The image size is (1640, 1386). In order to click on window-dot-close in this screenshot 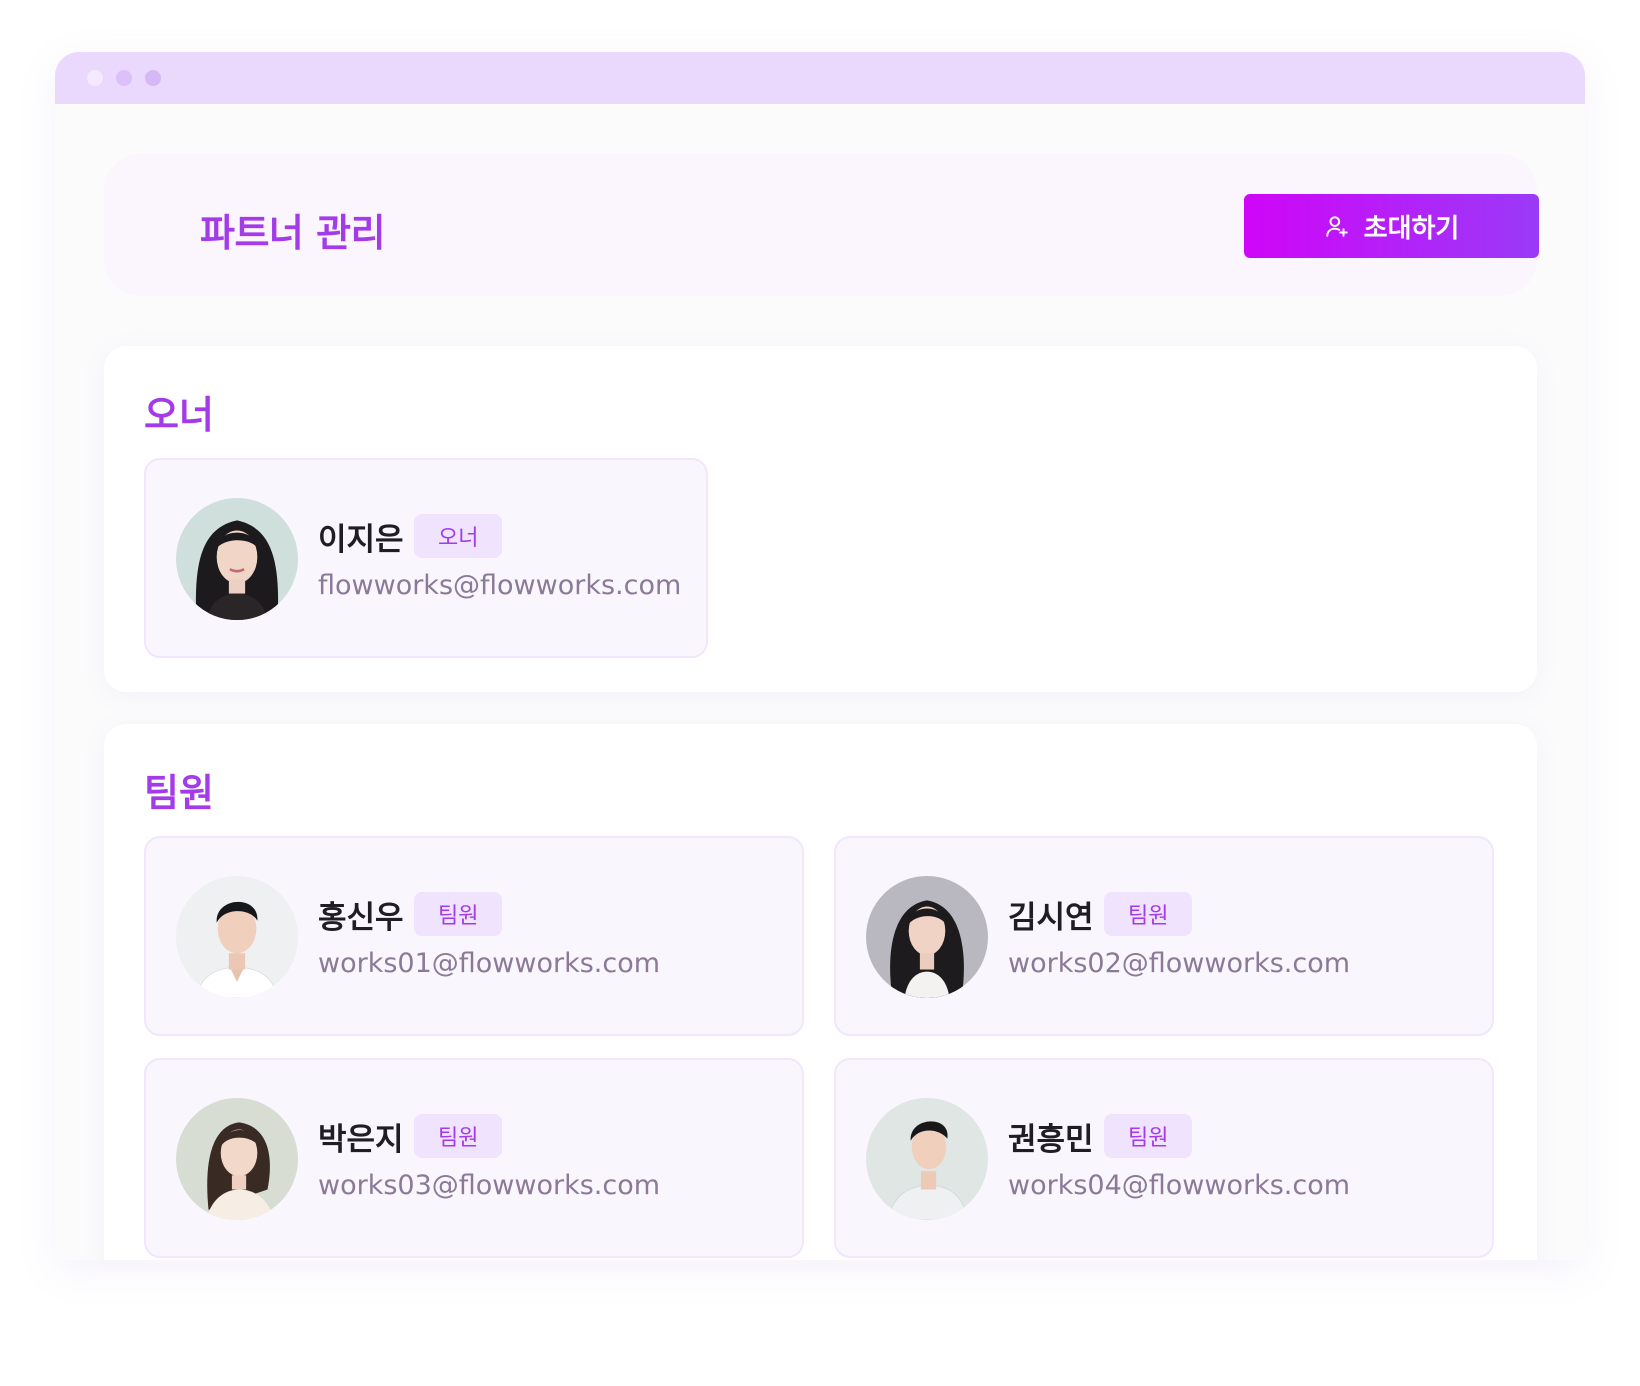, I will do `click(95, 78)`.